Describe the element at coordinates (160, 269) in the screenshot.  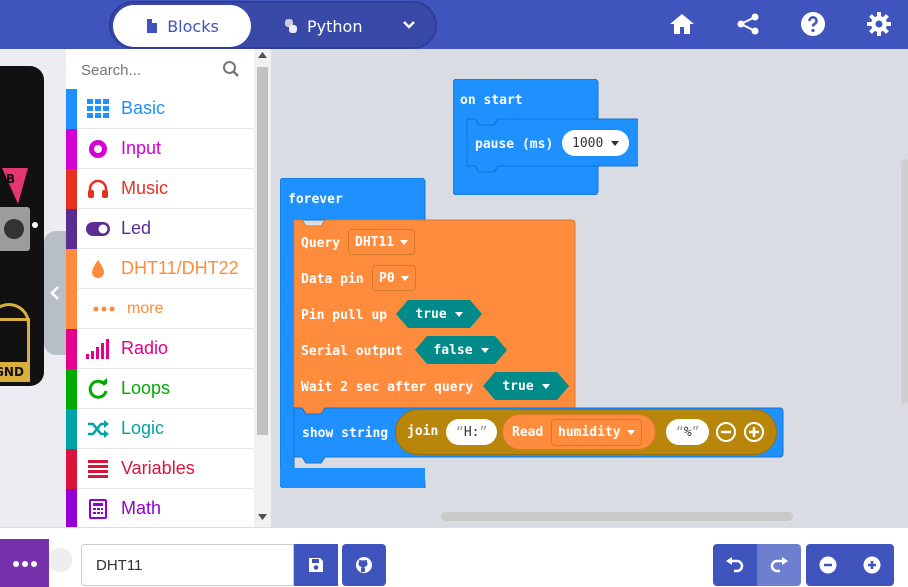
I see `category-dht: DHT11/DHT22` at that location.